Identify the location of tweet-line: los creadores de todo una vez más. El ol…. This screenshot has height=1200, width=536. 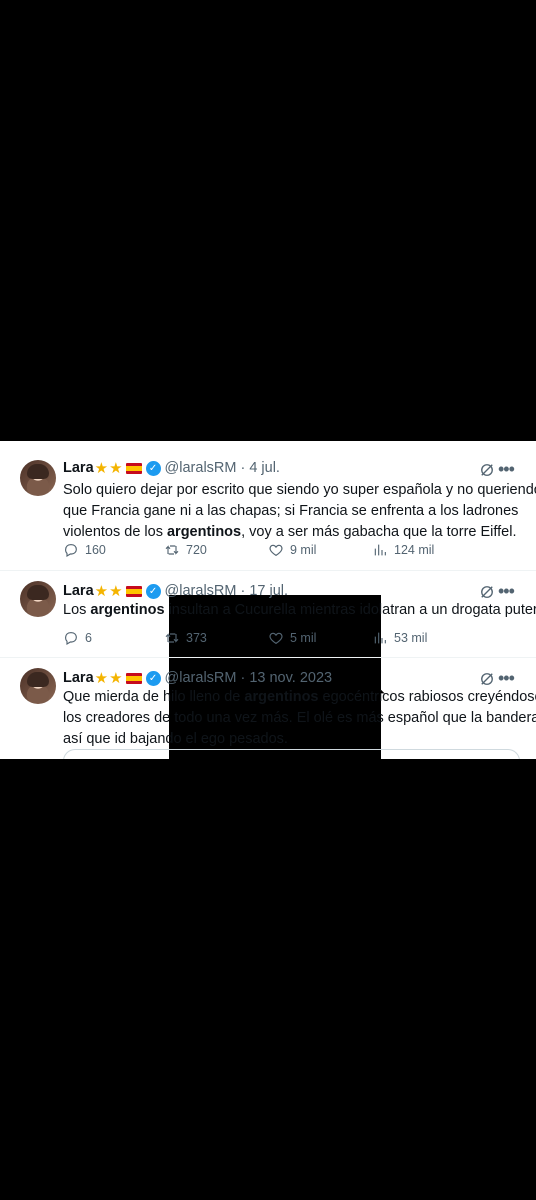
(299, 718).